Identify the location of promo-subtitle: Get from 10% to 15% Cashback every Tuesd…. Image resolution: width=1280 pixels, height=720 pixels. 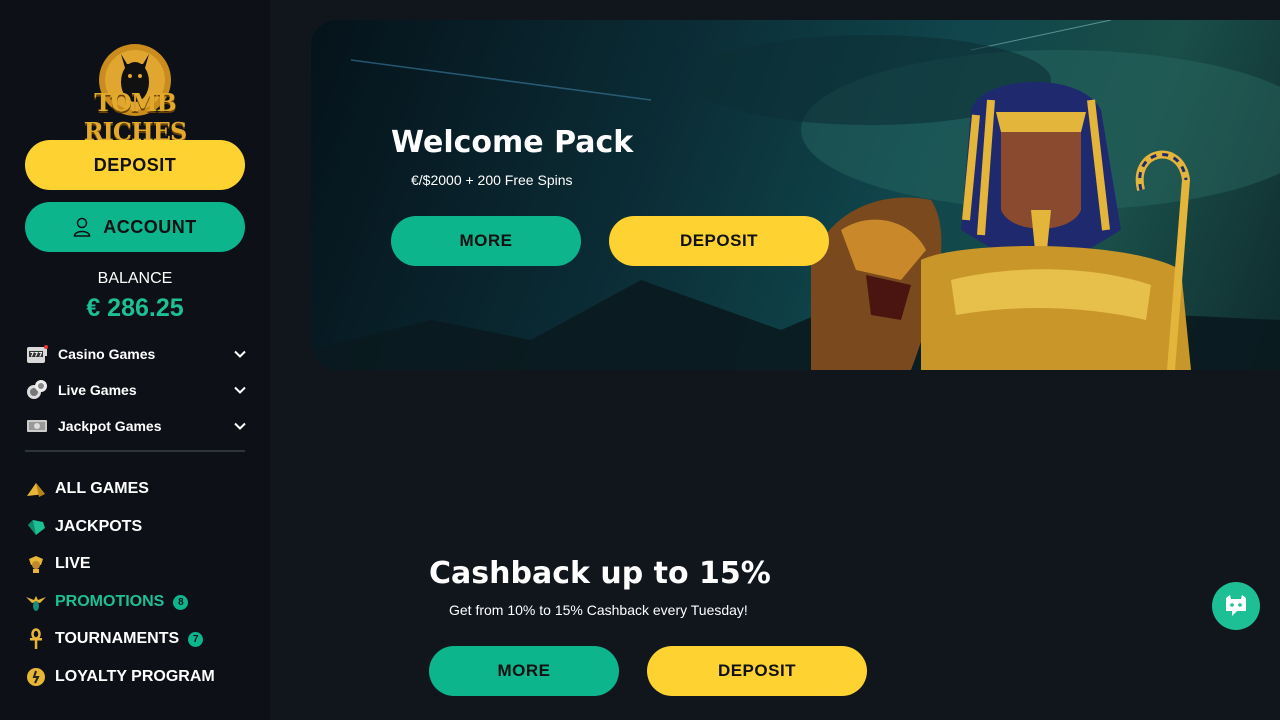
(598, 610).